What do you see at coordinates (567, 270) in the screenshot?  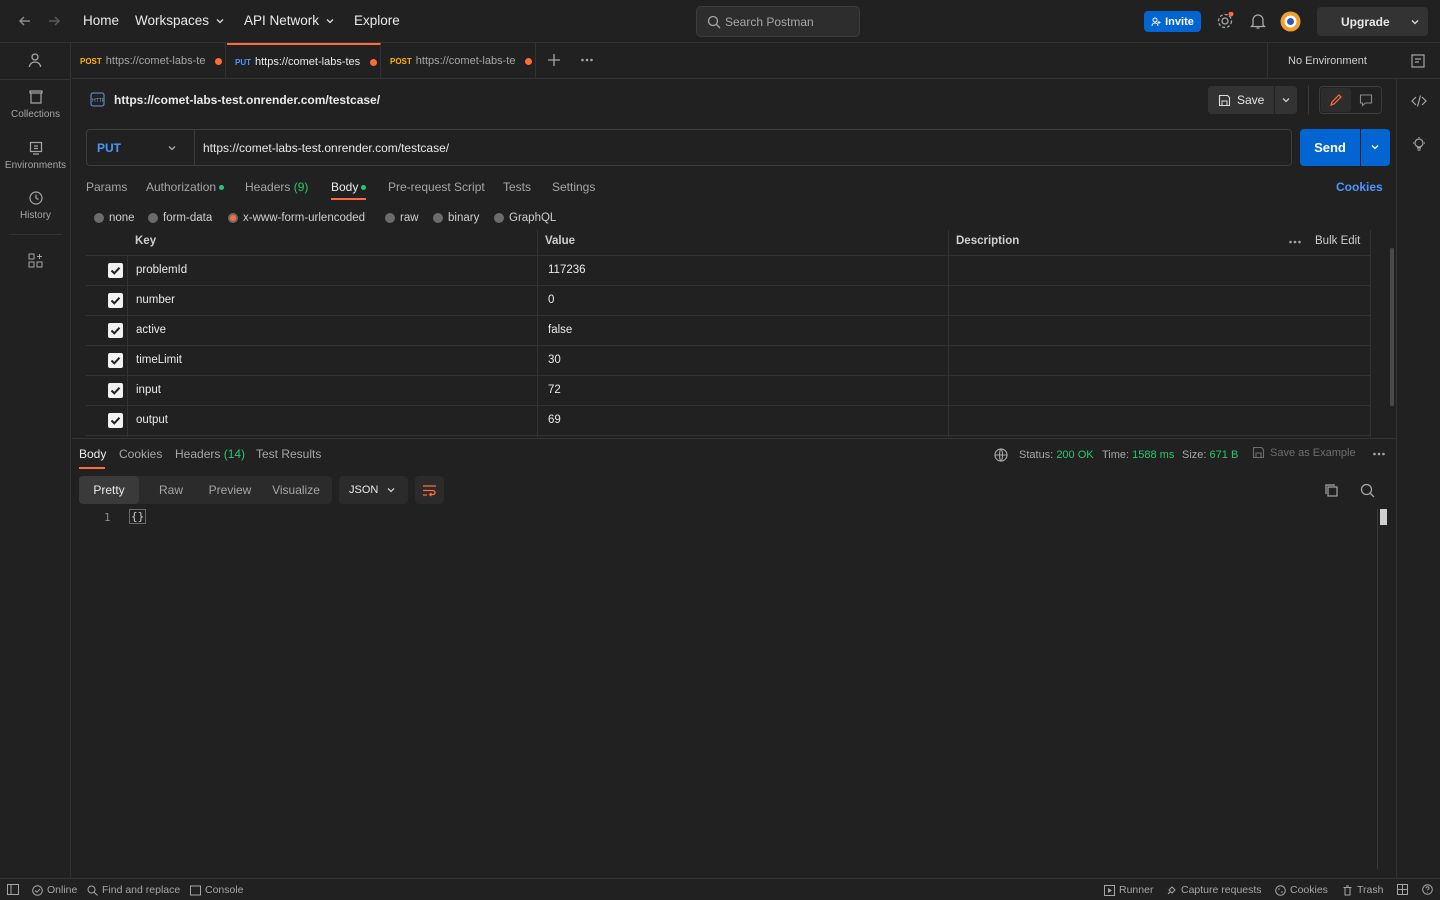 I see `row-value: 117236` at bounding box center [567, 270].